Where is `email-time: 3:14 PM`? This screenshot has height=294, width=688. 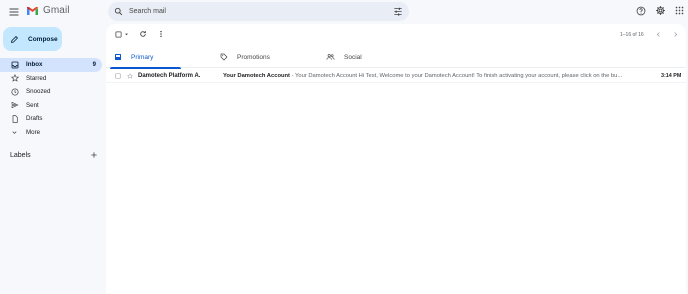
email-time: 3:14 PM is located at coordinates (671, 76).